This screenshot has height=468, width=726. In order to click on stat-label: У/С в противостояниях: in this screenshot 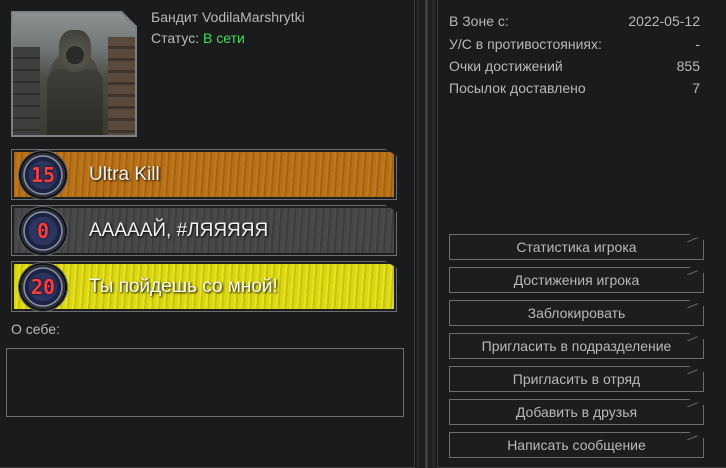, I will do `click(525, 44)`.